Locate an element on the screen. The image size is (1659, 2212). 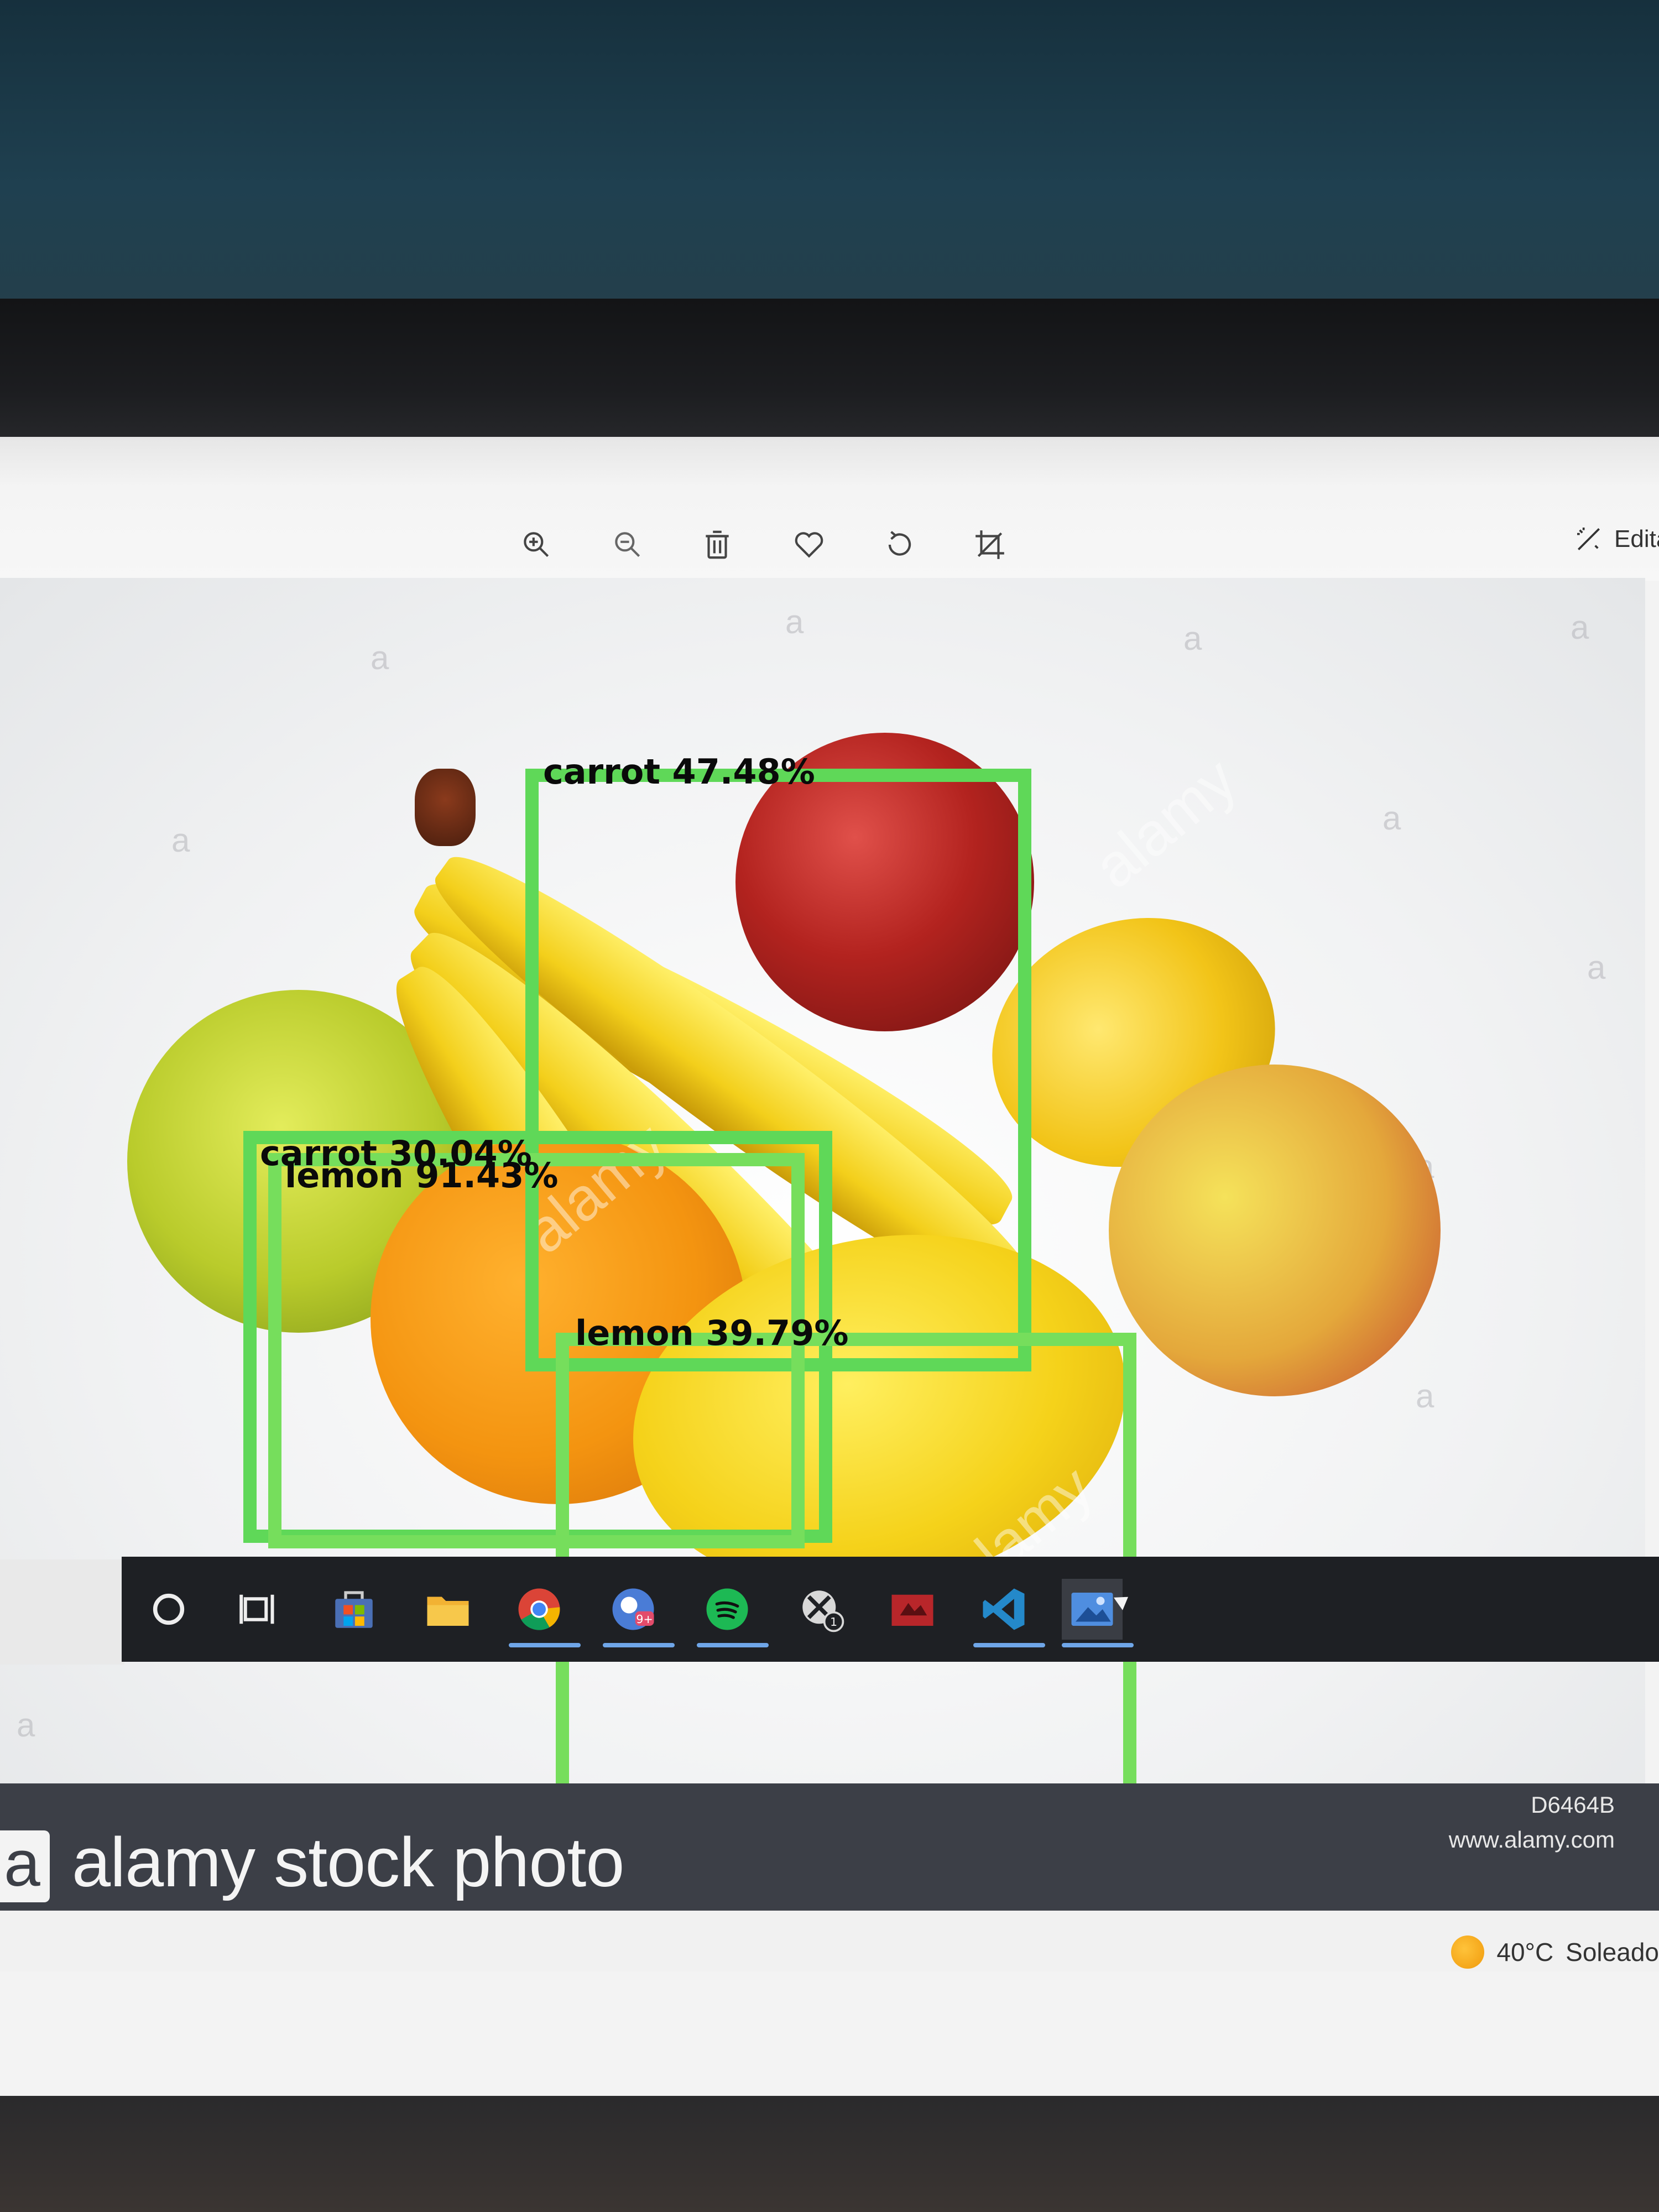
detection-label: carrot 47.48% is located at coordinates (679, 772).